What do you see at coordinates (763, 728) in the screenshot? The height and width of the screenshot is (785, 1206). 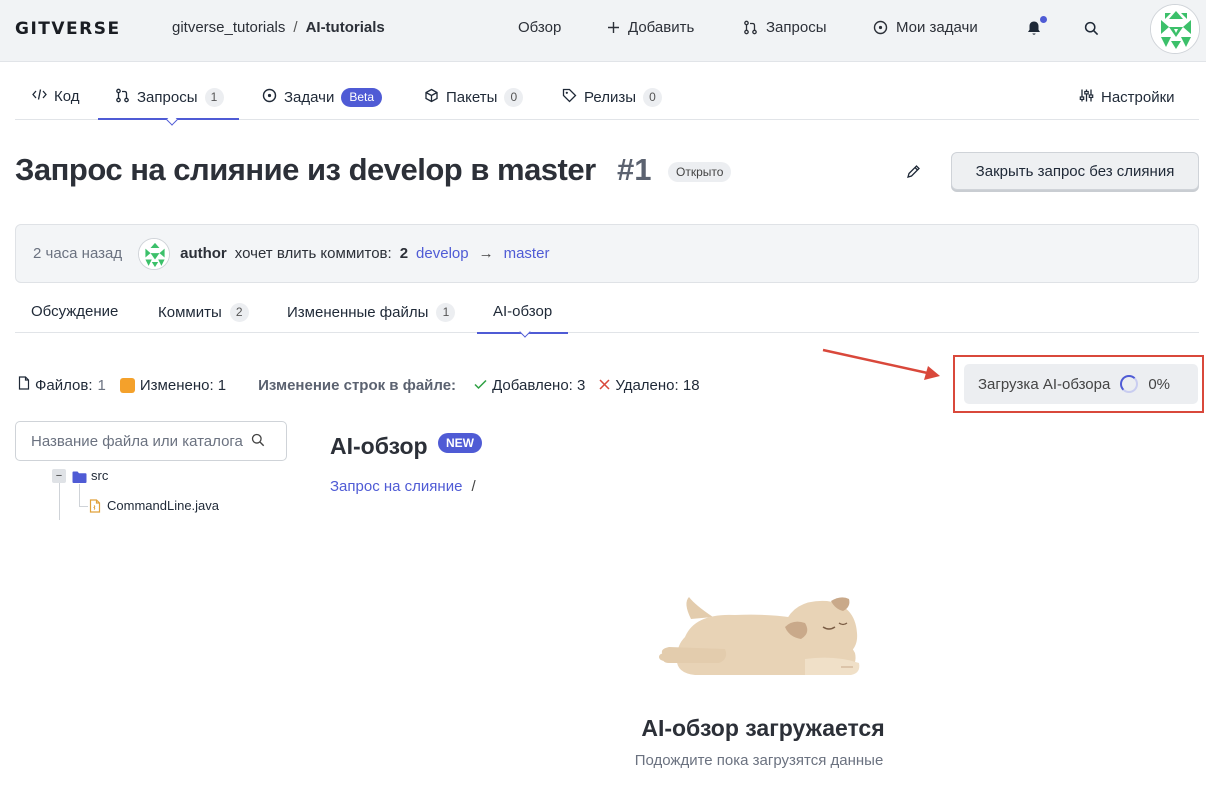 I see `ai-loading-title: AI-обзор загружается` at bounding box center [763, 728].